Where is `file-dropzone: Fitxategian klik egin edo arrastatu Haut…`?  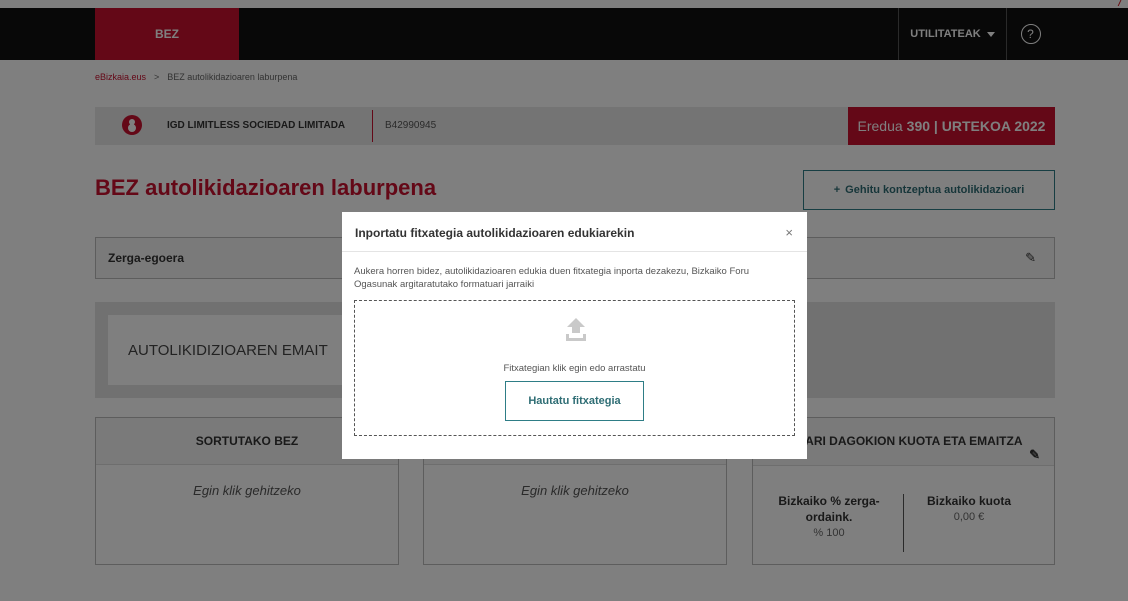 file-dropzone: Fitxategian klik egin edo arrastatu Haut… is located at coordinates (574, 368).